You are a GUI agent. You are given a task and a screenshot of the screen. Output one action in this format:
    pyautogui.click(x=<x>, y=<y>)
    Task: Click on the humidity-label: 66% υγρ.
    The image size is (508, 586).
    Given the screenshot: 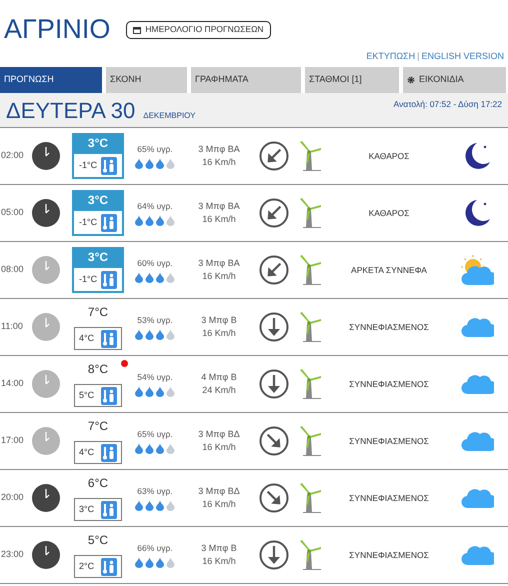 What is the action you would take?
    pyautogui.click(x=155, y=548)
    